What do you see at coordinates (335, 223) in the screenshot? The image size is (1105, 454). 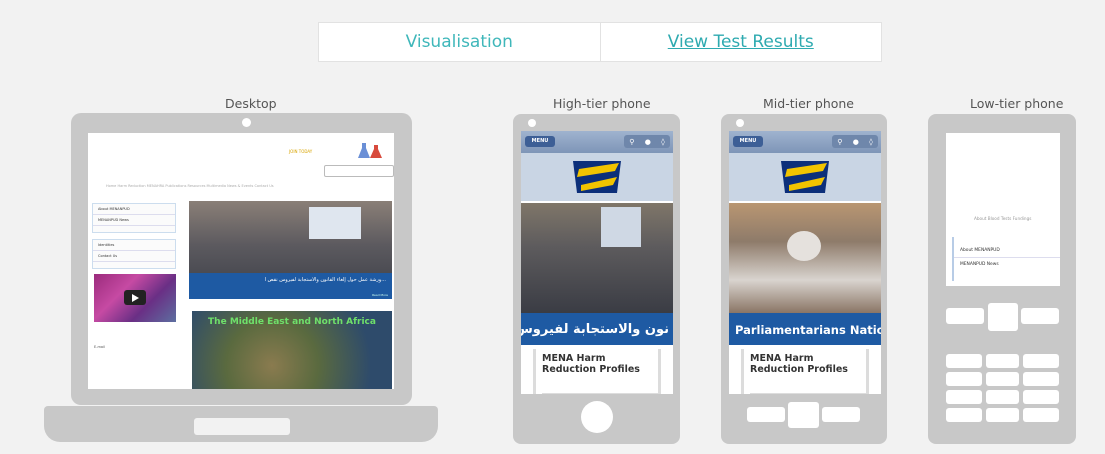 I see `projector-board` at bounding box center [335, 223].